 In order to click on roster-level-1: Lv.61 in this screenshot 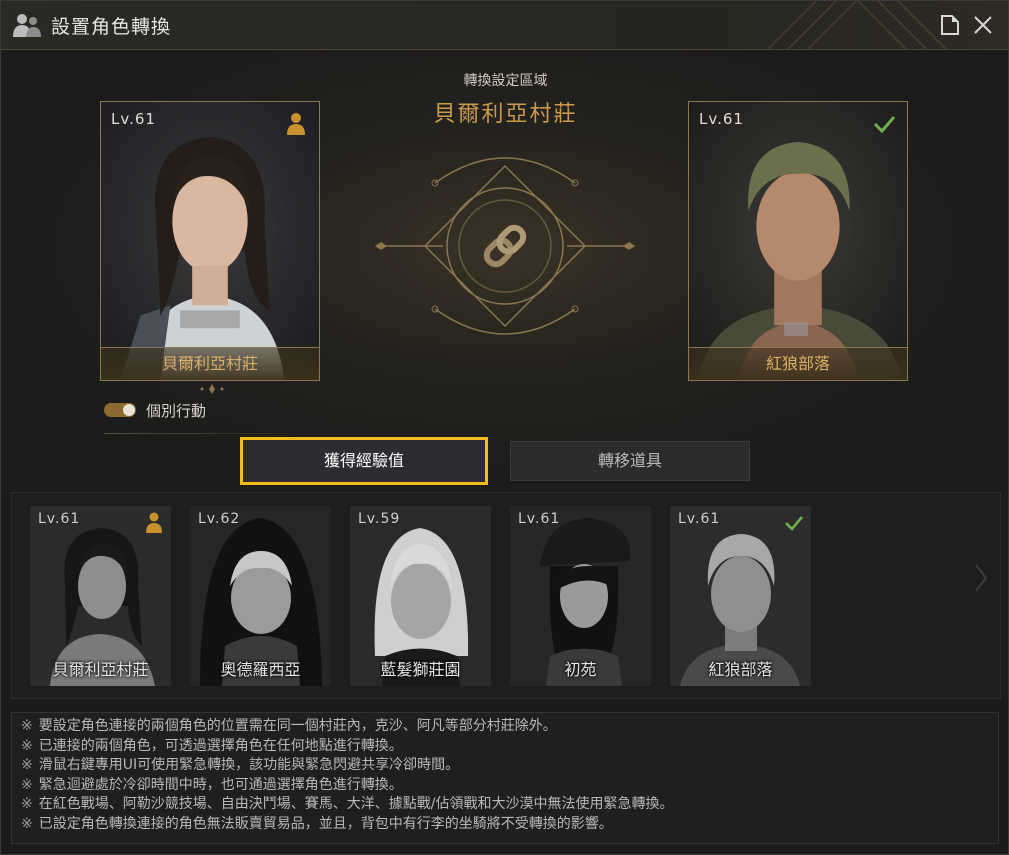, I will do `click(59, 519)`.